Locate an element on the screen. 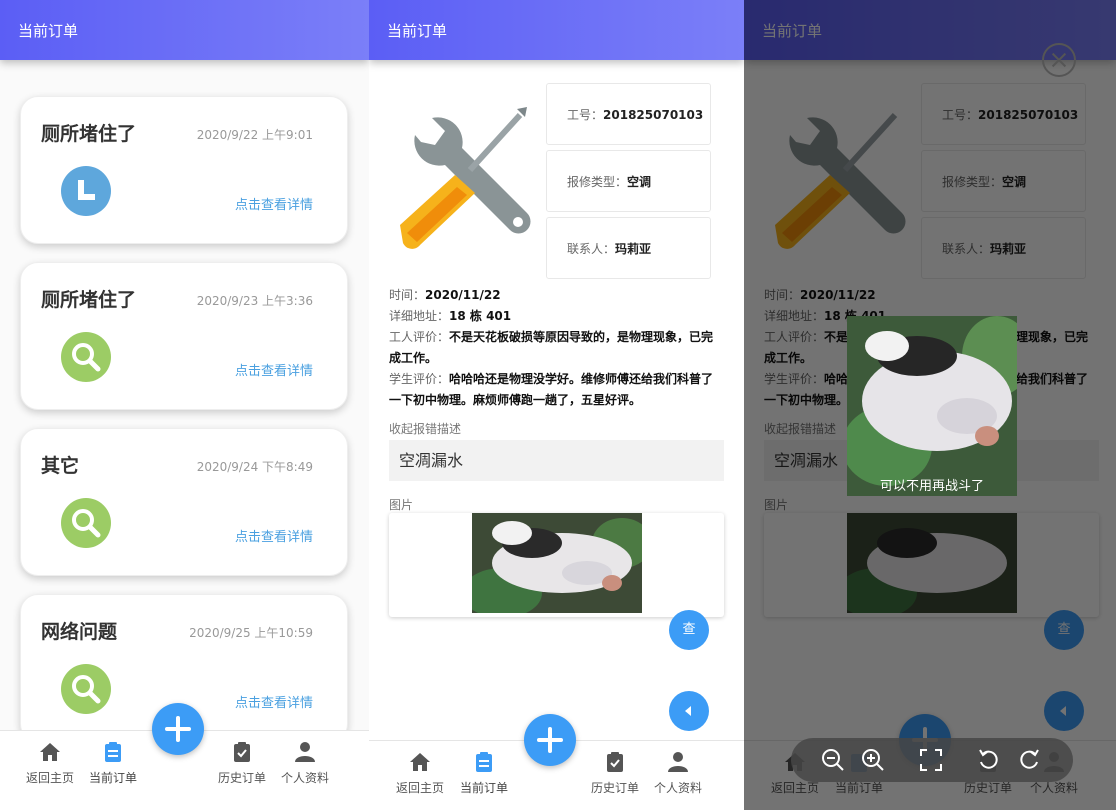 The height and width of the screenshot is (810, 1116). order-card: 厕所堵住了 2020/9/23 上午3:36 点击查看详情 is located at coordinates (184, 336).